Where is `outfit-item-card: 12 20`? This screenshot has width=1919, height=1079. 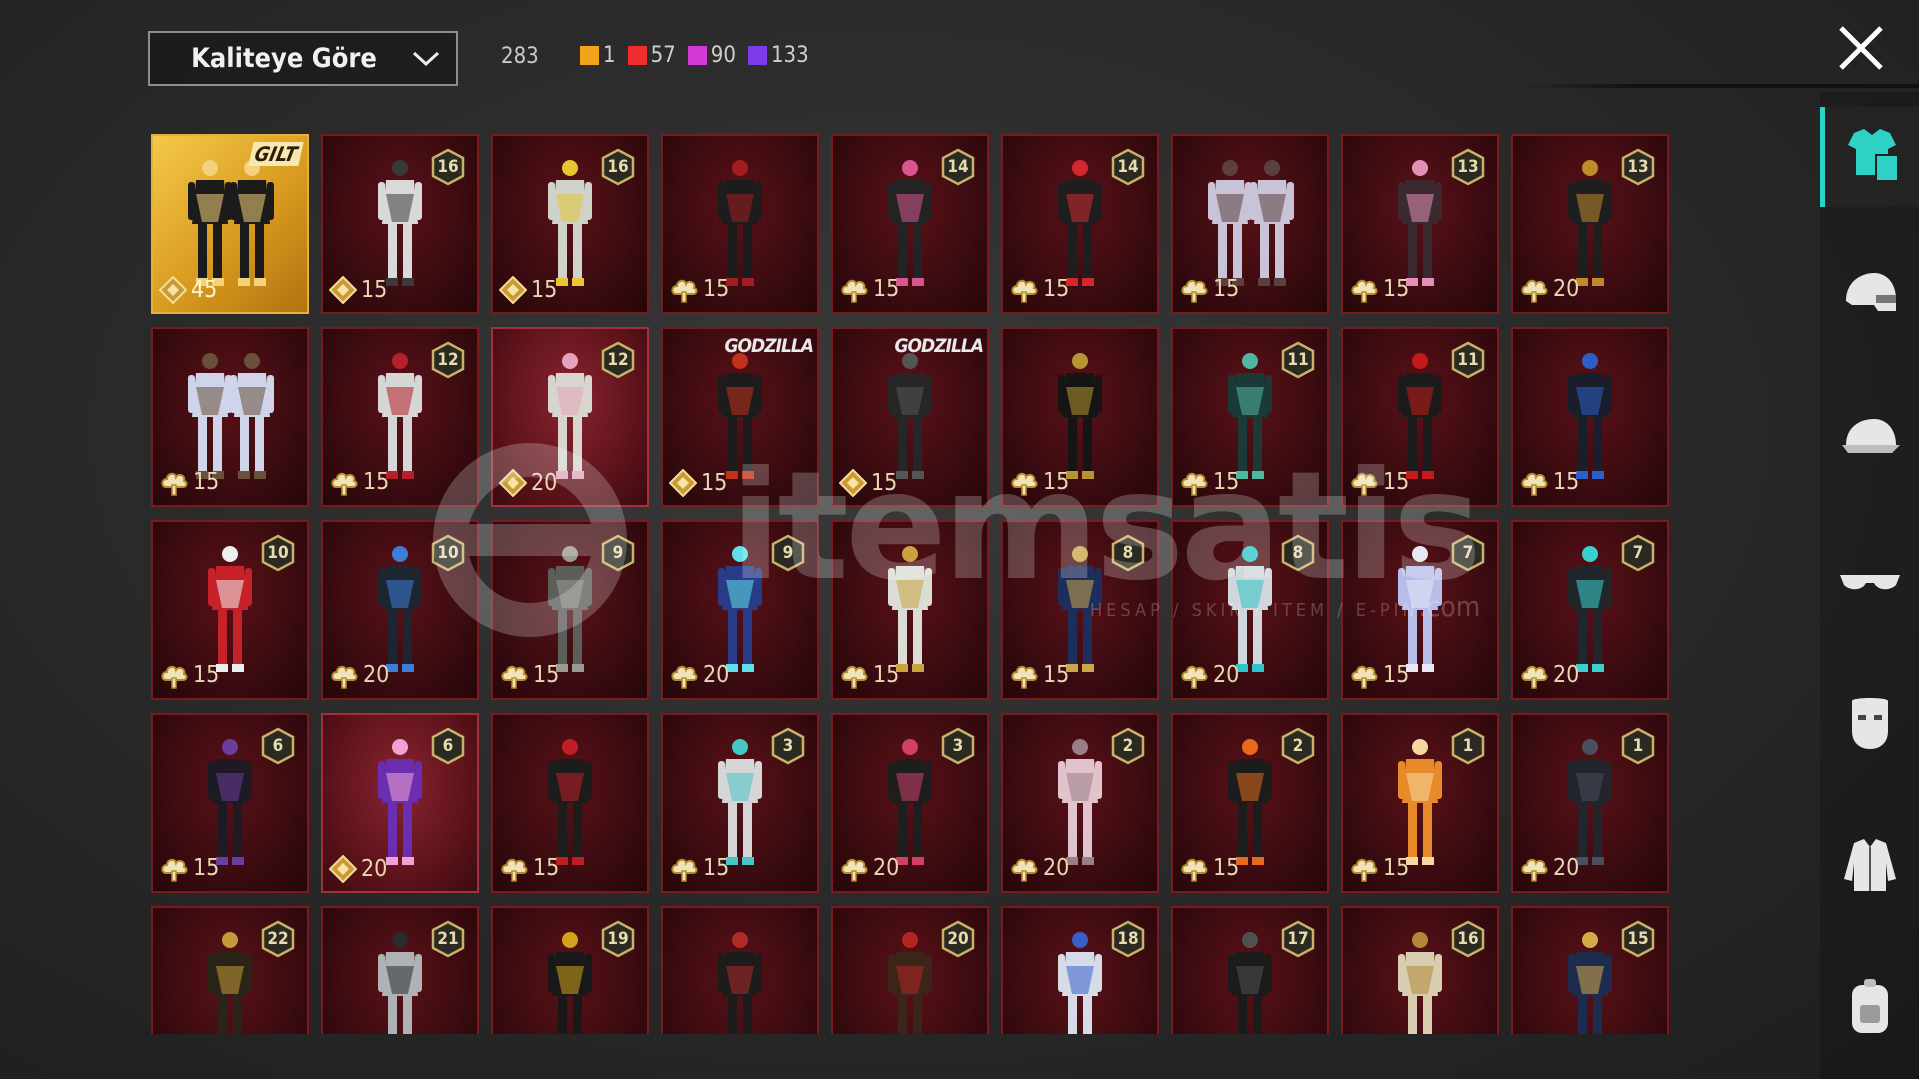
outfit-item-card: 12 20 is located at coordinates (570, 417).